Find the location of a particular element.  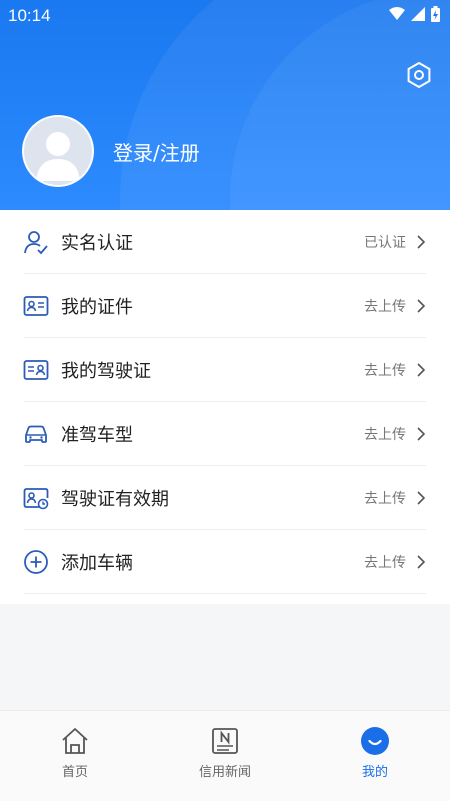

tab-mine: 我的 is located at coordinates (375, 756).